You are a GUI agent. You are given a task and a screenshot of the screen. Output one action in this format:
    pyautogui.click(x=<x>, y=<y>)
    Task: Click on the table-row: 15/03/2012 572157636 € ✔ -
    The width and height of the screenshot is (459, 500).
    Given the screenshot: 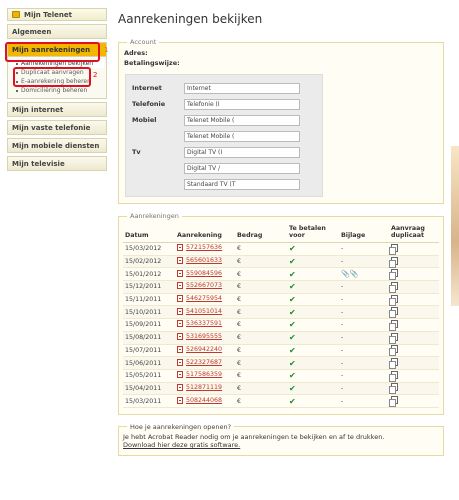 What is the action you would take?
    pyautogui.click(x=281, y=249)
    